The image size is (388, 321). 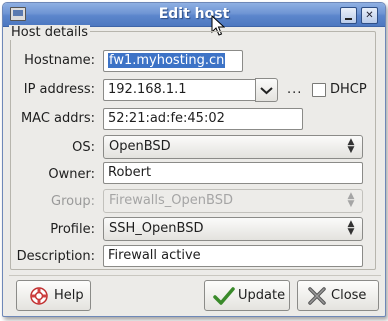 What do you see at coordinates (73, 201) in the screenshot?
I see `group-label: Group:` at bounding box center [73, 201].